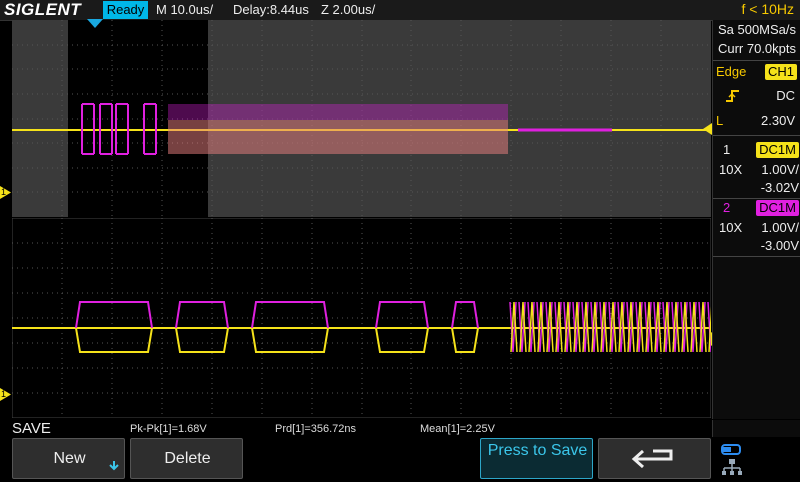 The height and width of the screenshot is (482, 800). What do you see at coordinates (731, 169) in the screenshot?
I see `ch1-probe: 10X` at bounding box center [731, 169].